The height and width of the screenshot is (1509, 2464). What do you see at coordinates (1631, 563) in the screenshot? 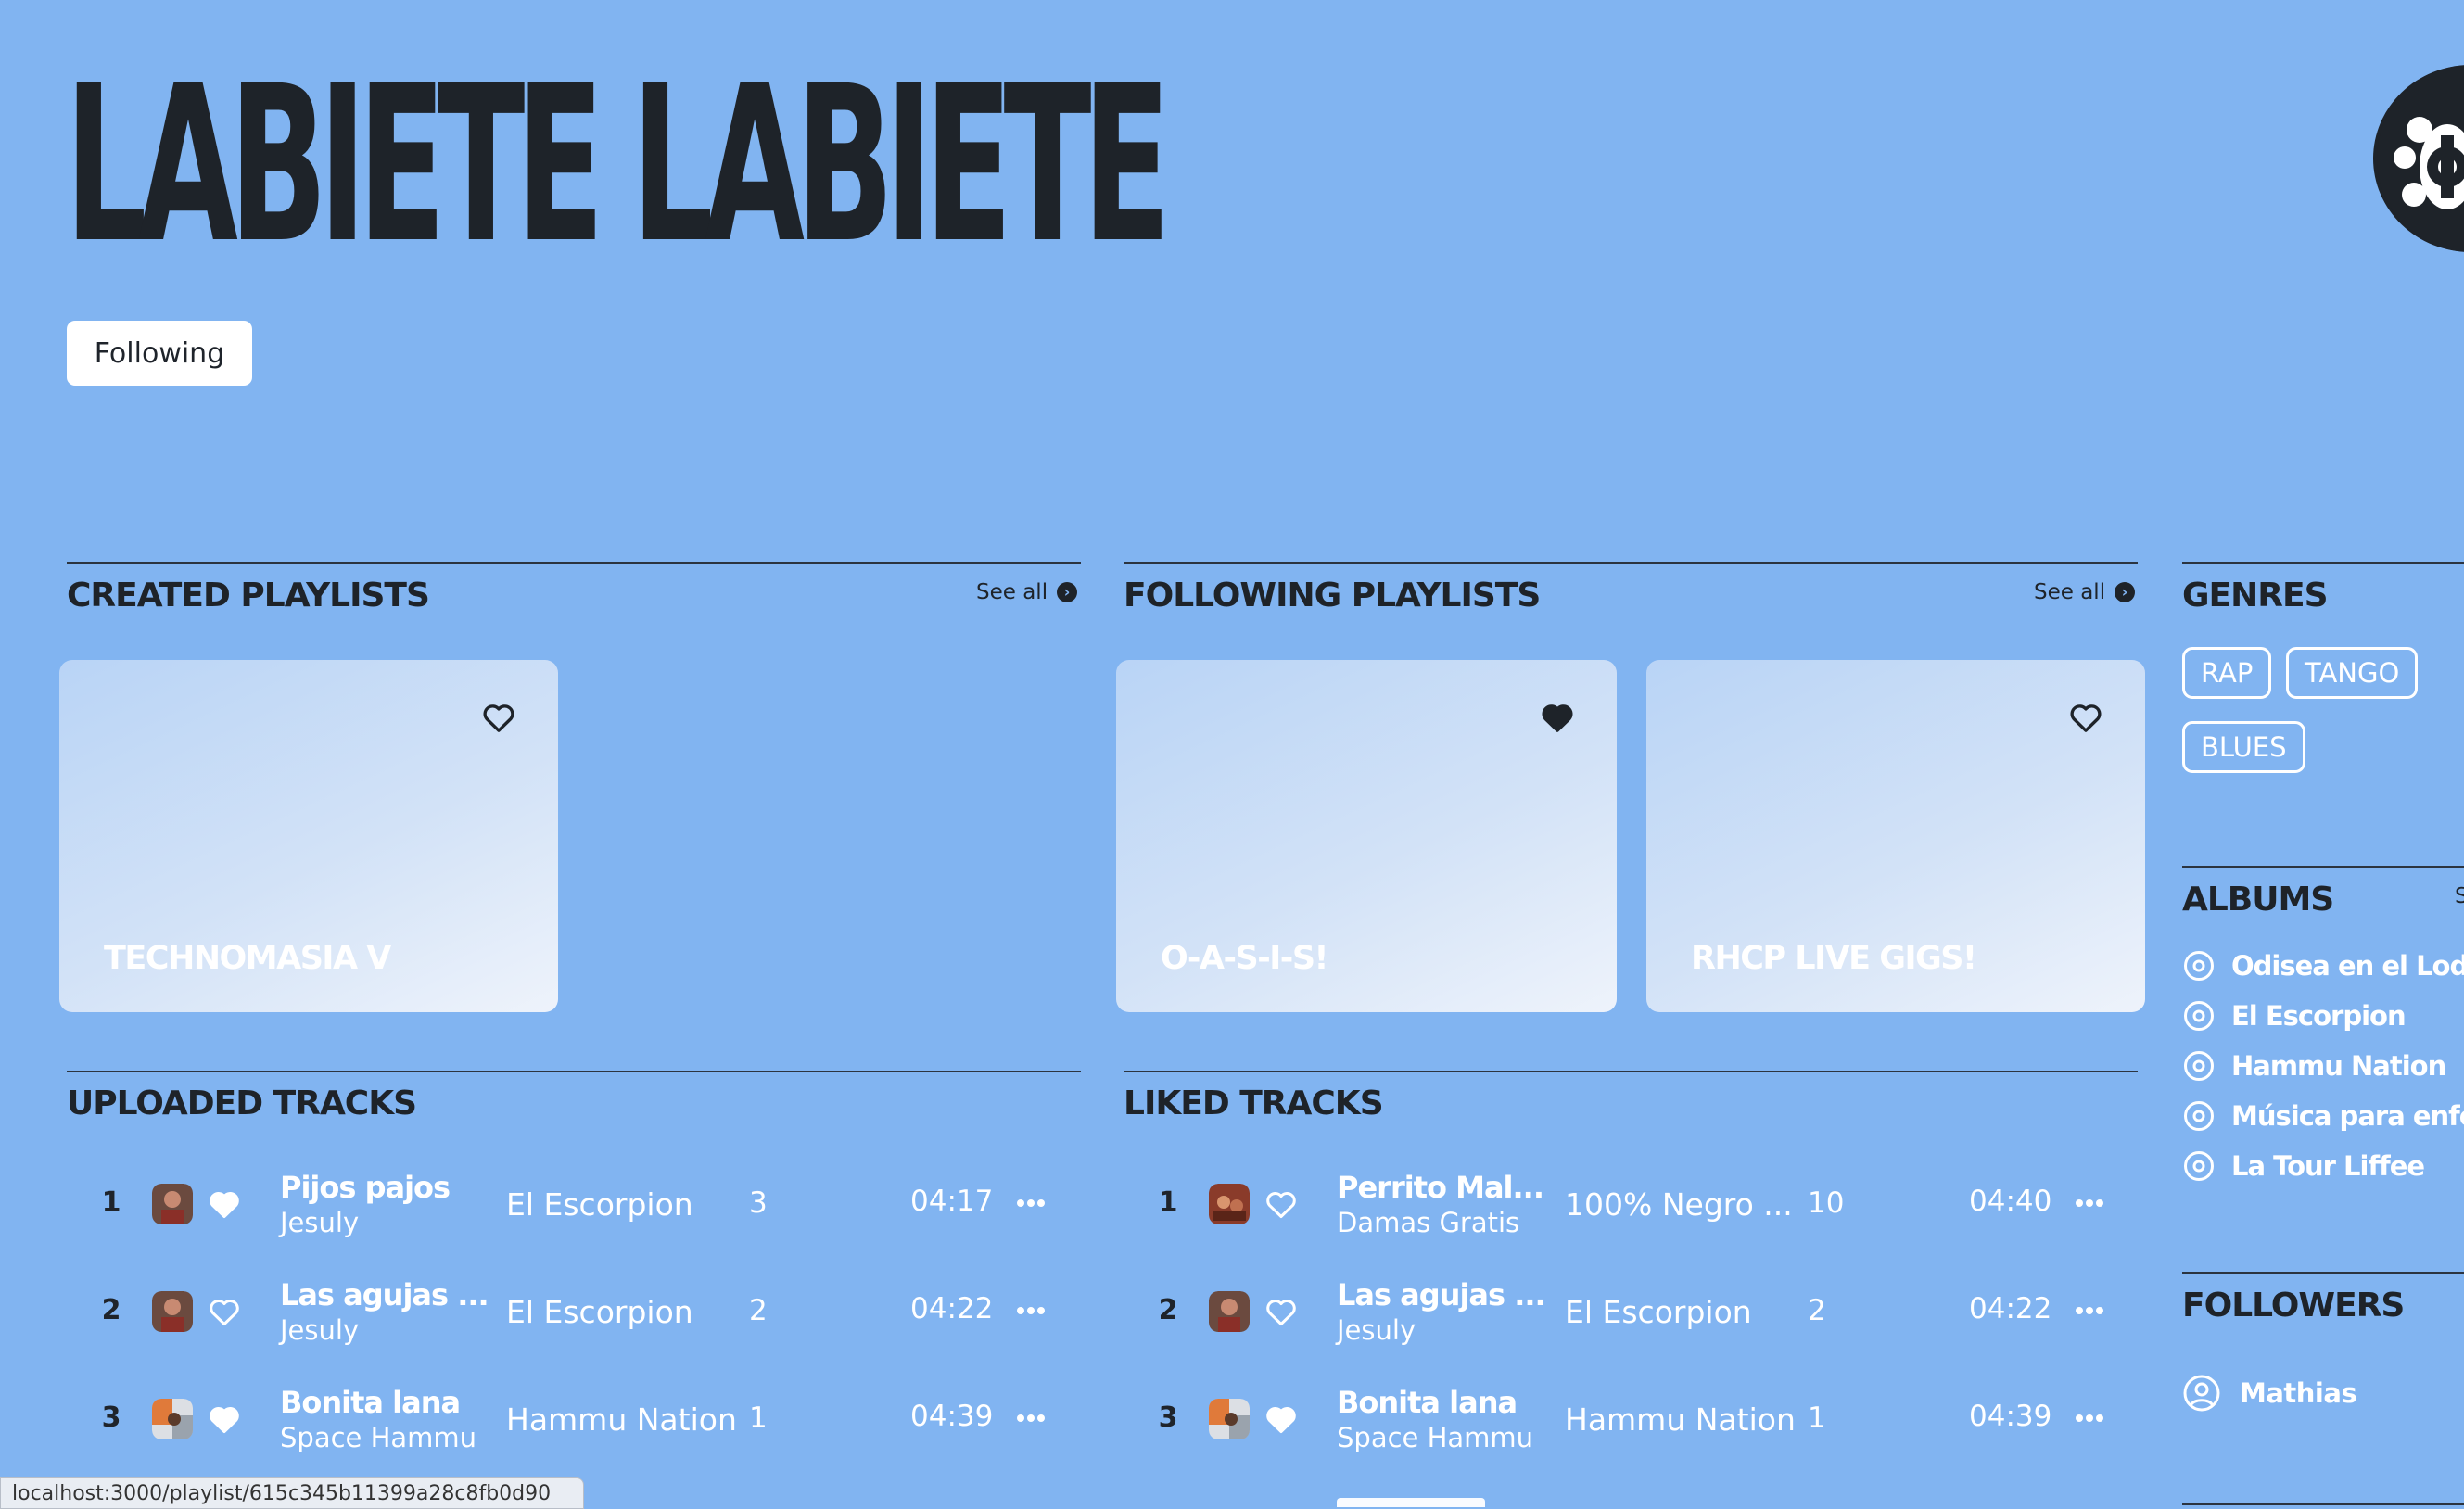
I see `following-playlists-divider` at bounding box center [1631, 563].